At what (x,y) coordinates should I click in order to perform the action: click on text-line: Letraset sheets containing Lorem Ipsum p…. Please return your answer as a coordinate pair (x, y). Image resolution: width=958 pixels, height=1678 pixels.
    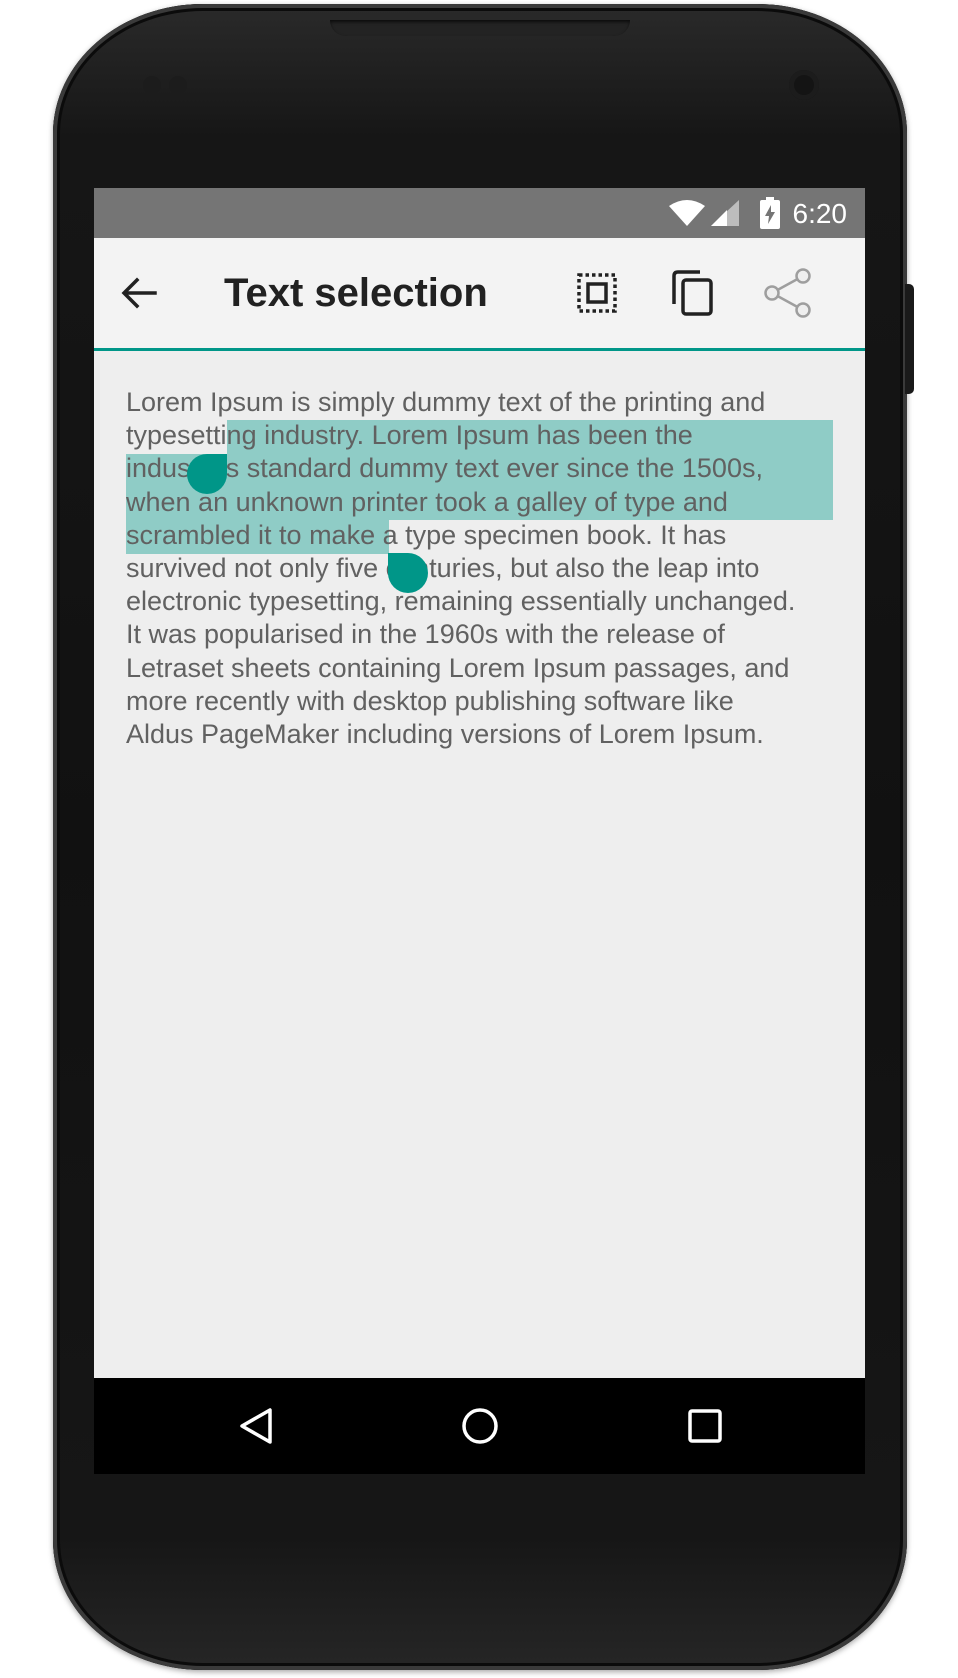
    Looking at the image, I should click on (458, 667).